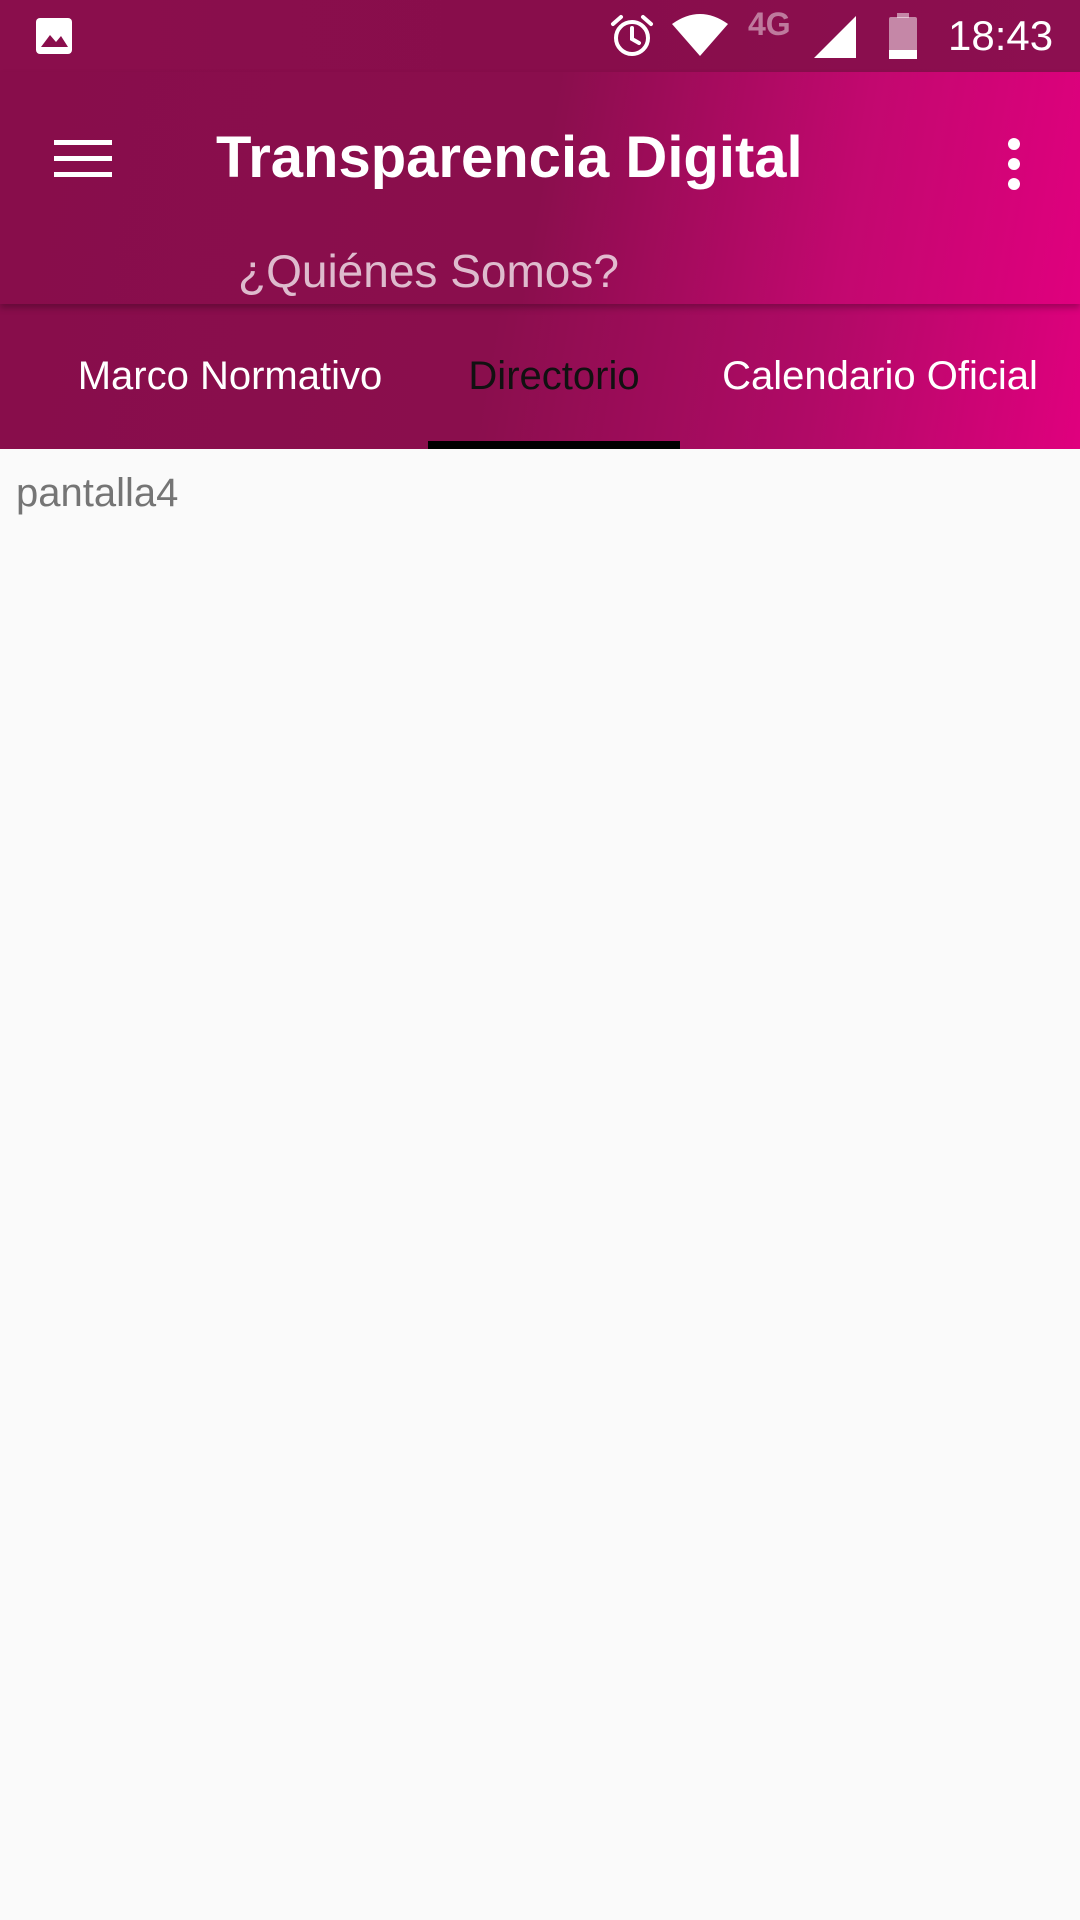 The image size is (1080, 1920). I want to click on navigation-drawer-button, so click(83, 159).